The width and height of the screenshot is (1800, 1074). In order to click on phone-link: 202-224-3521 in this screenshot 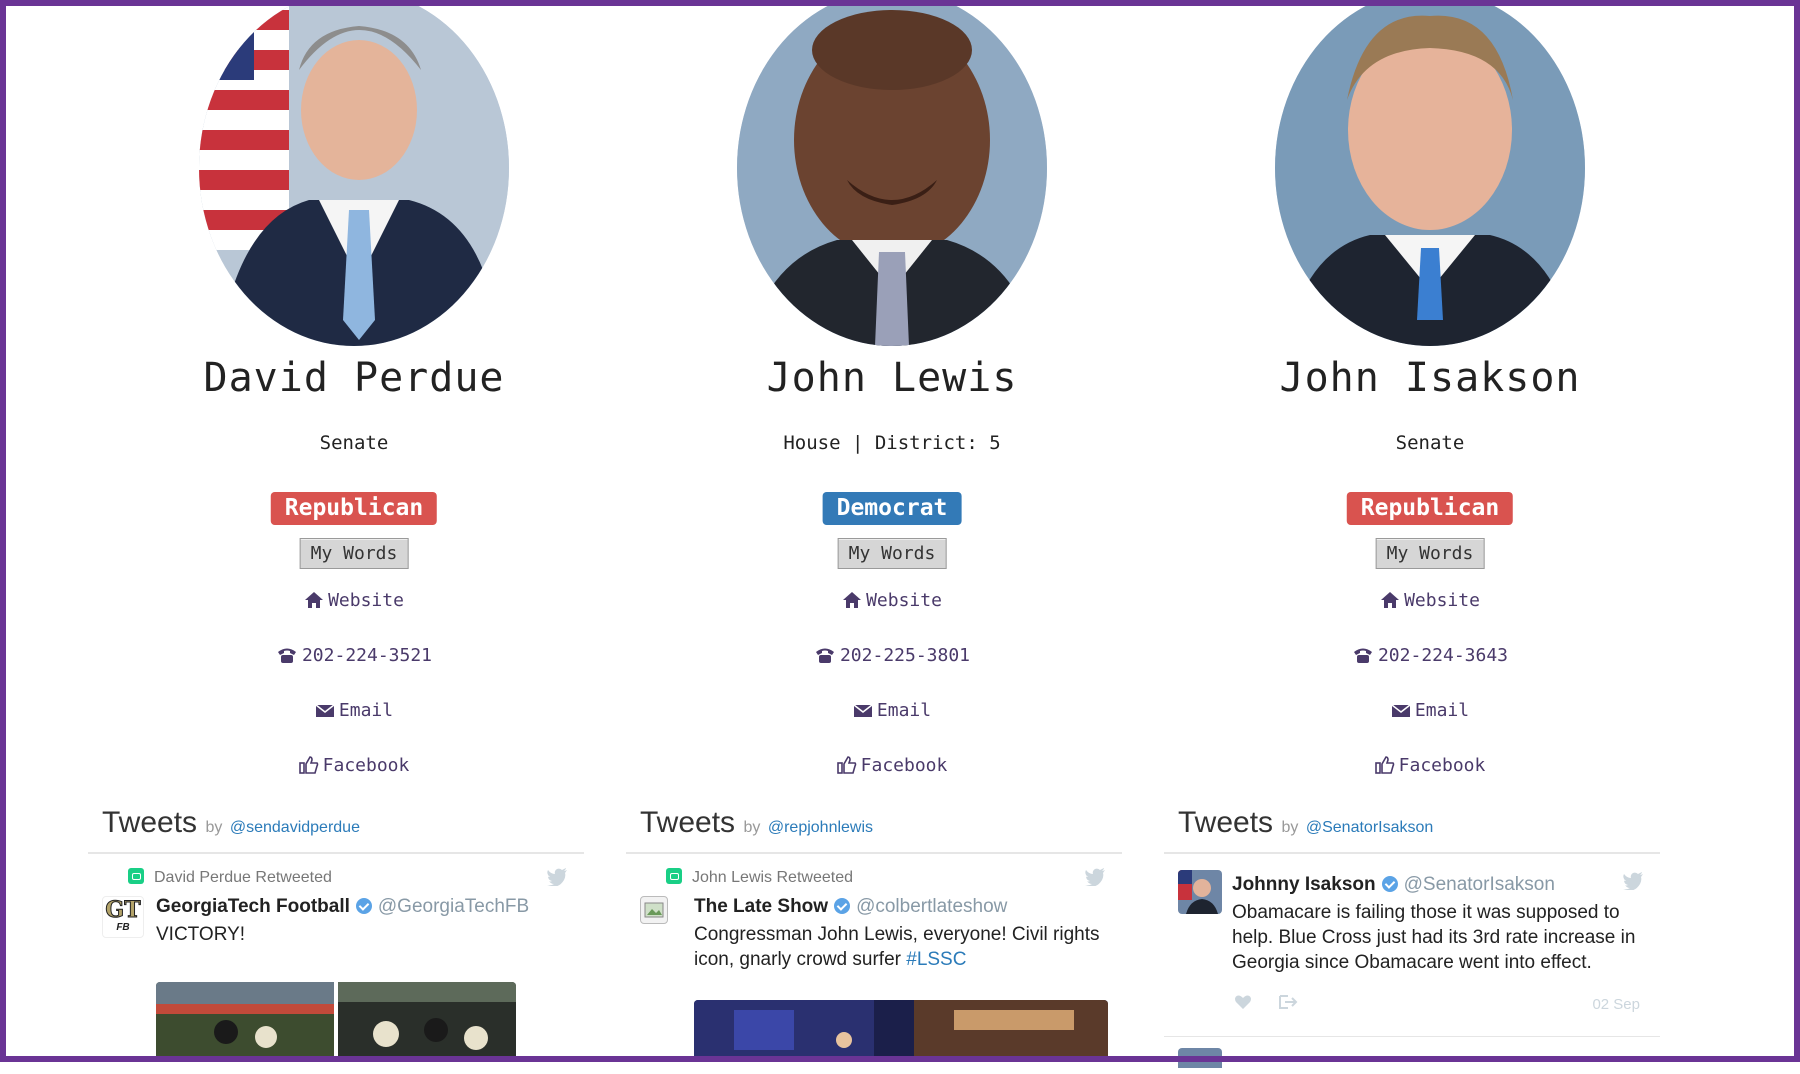, I will do `click(354, 655)`.